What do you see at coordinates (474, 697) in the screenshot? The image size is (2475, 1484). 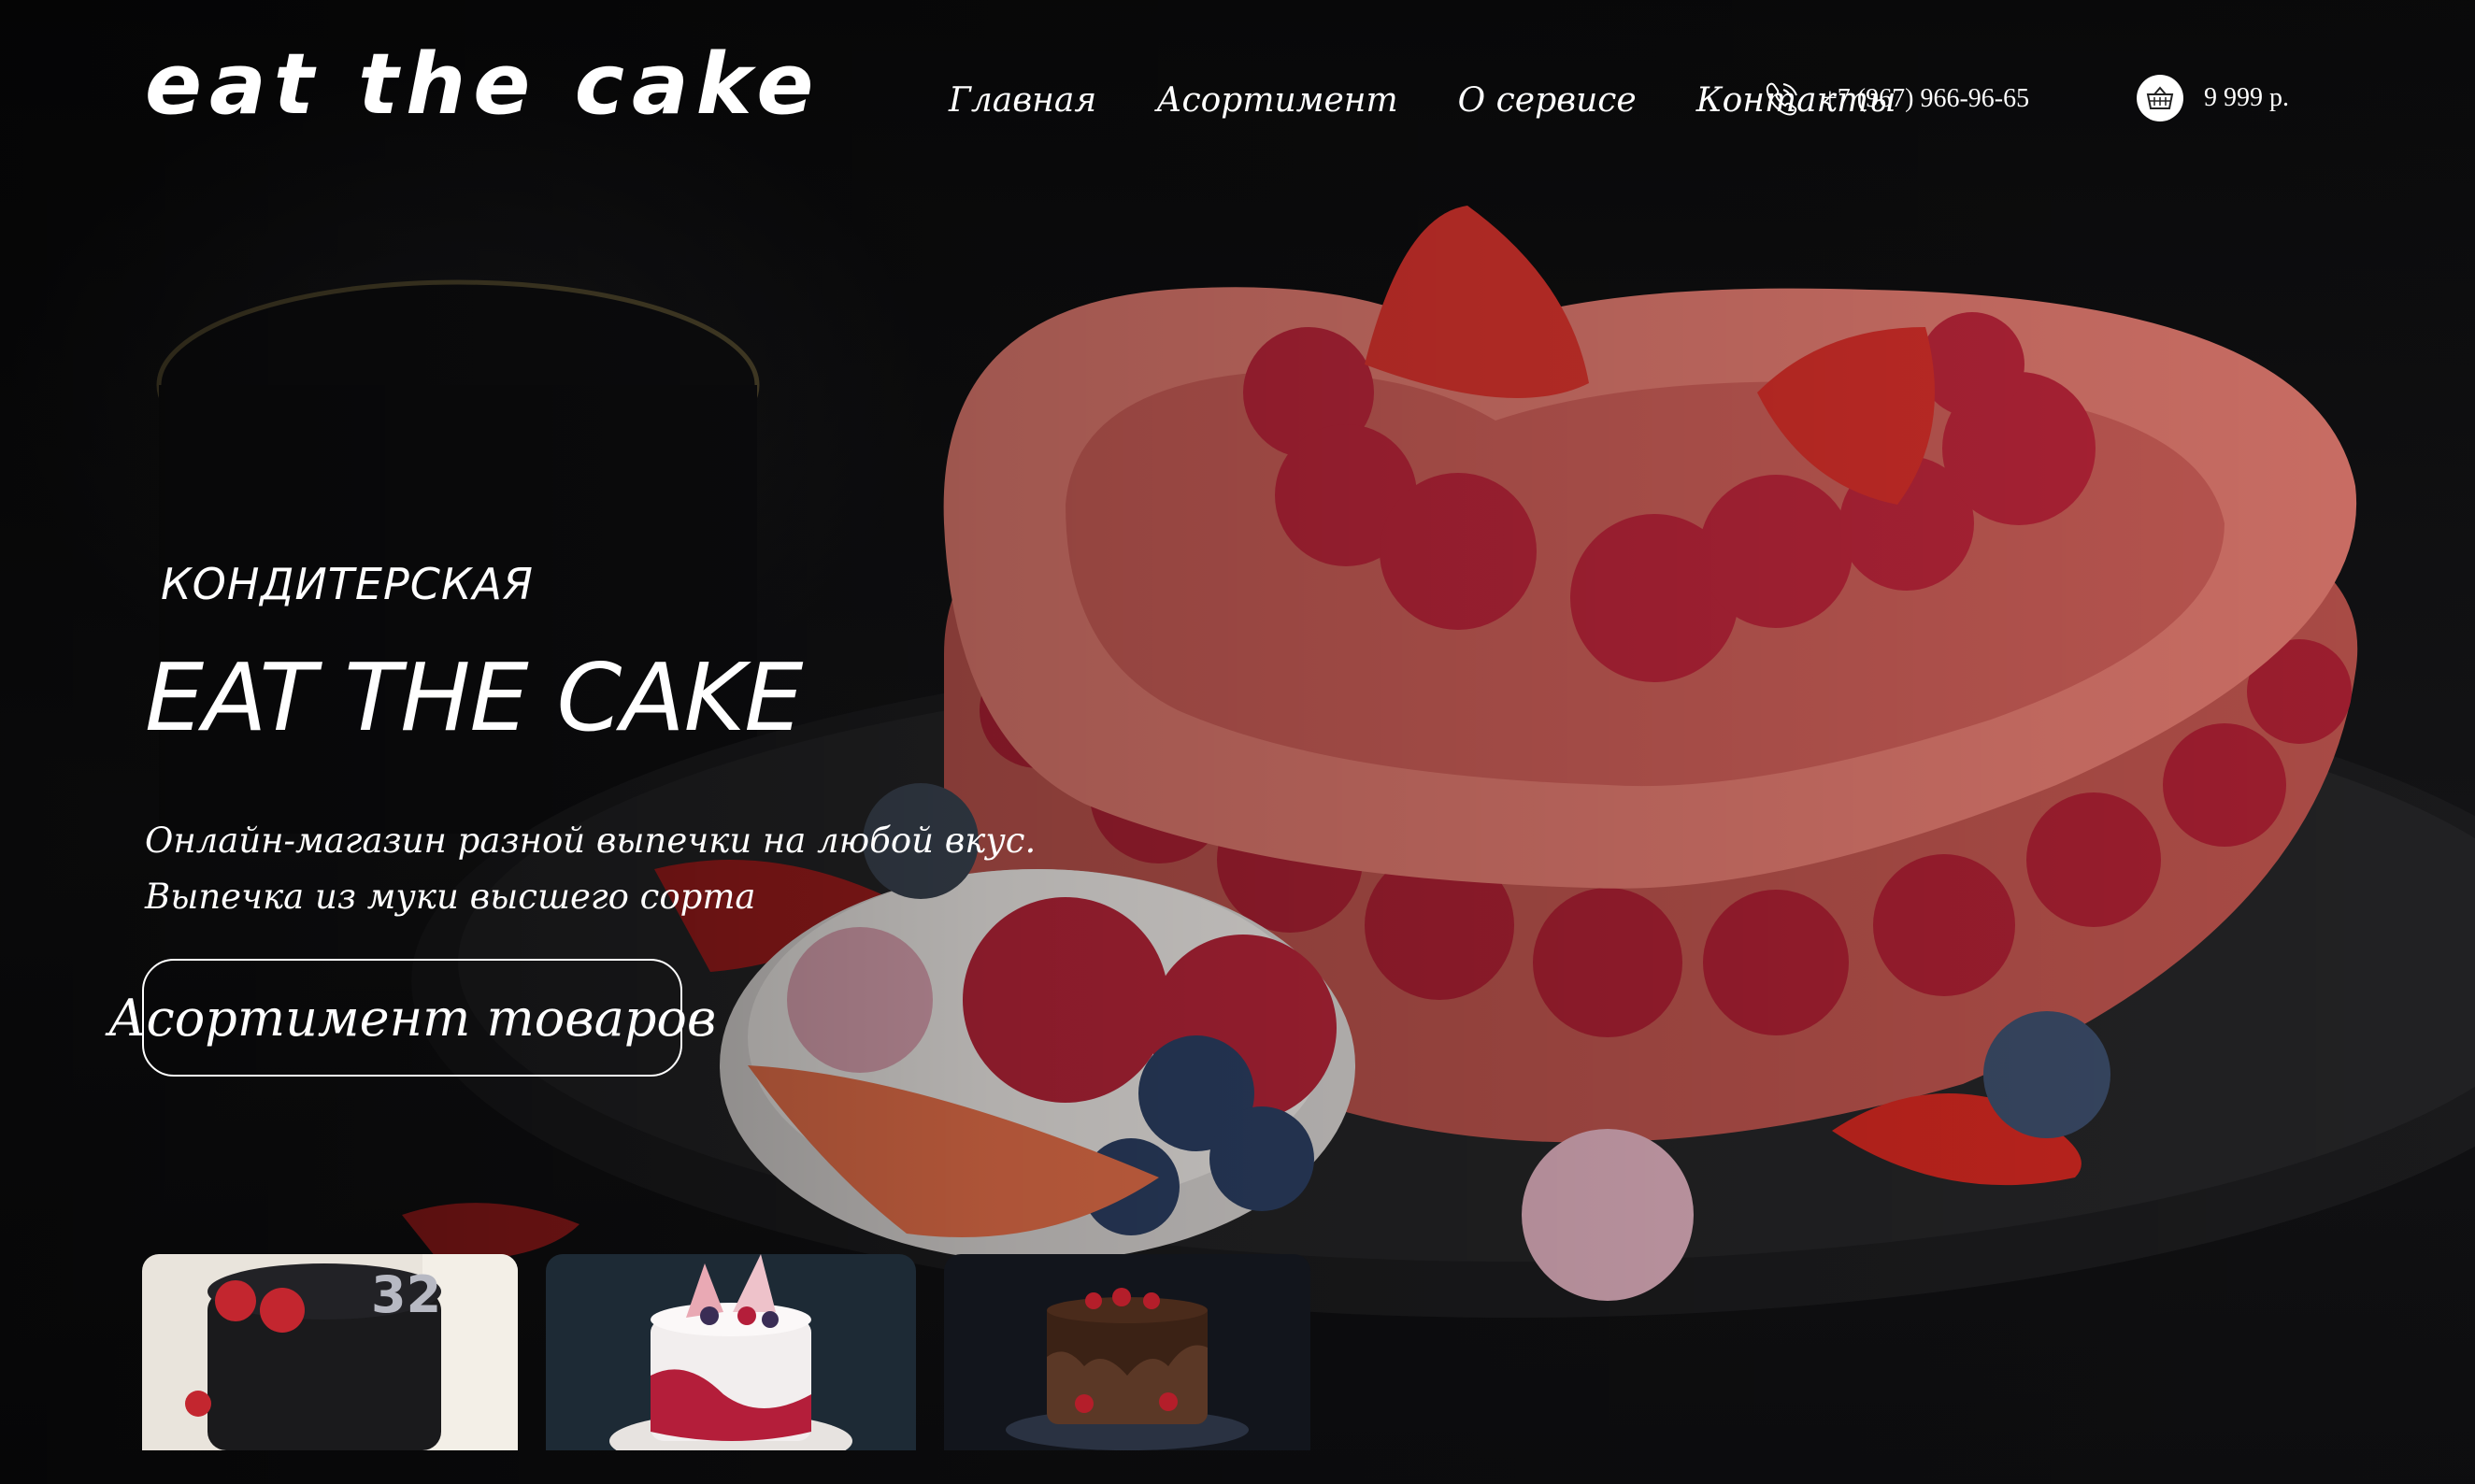 I see `hero-title: EAT THE CAKE` at bounding box center [474, 697].